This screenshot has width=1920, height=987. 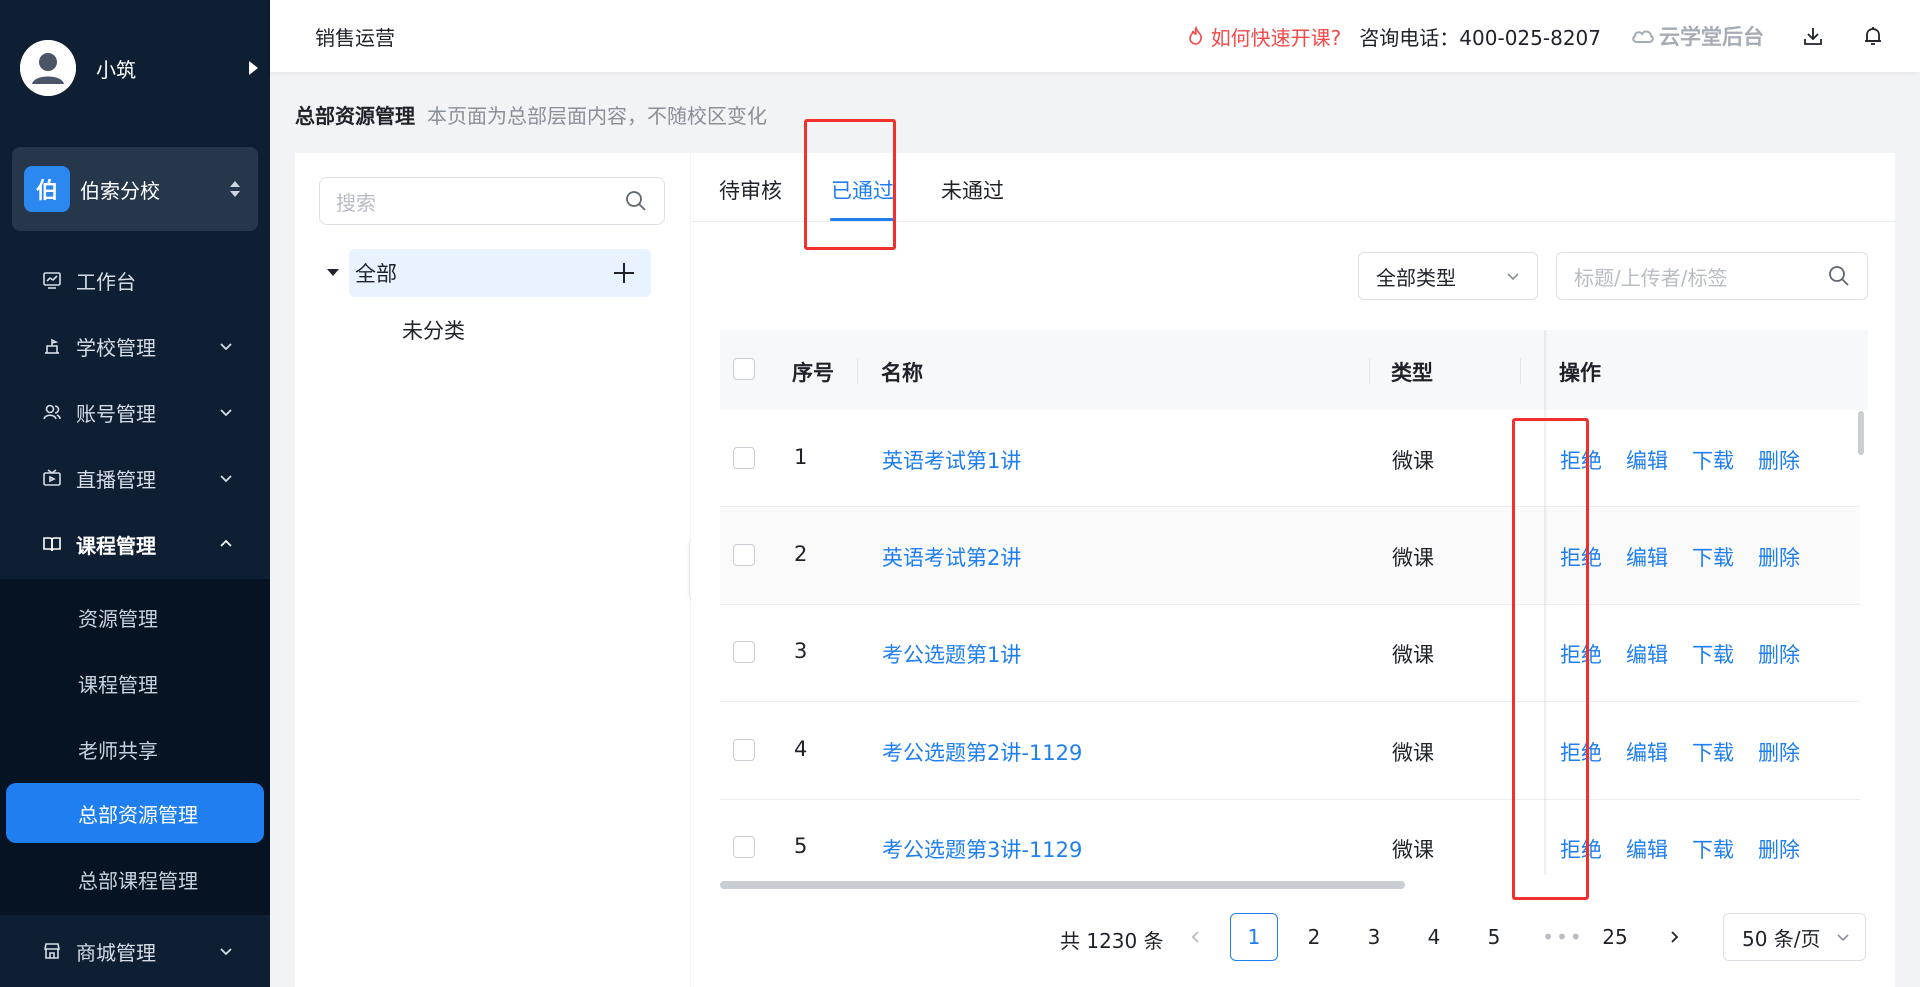 I want to click on sidebar-item-workbench: 工作台, so click(x=135, y=280).